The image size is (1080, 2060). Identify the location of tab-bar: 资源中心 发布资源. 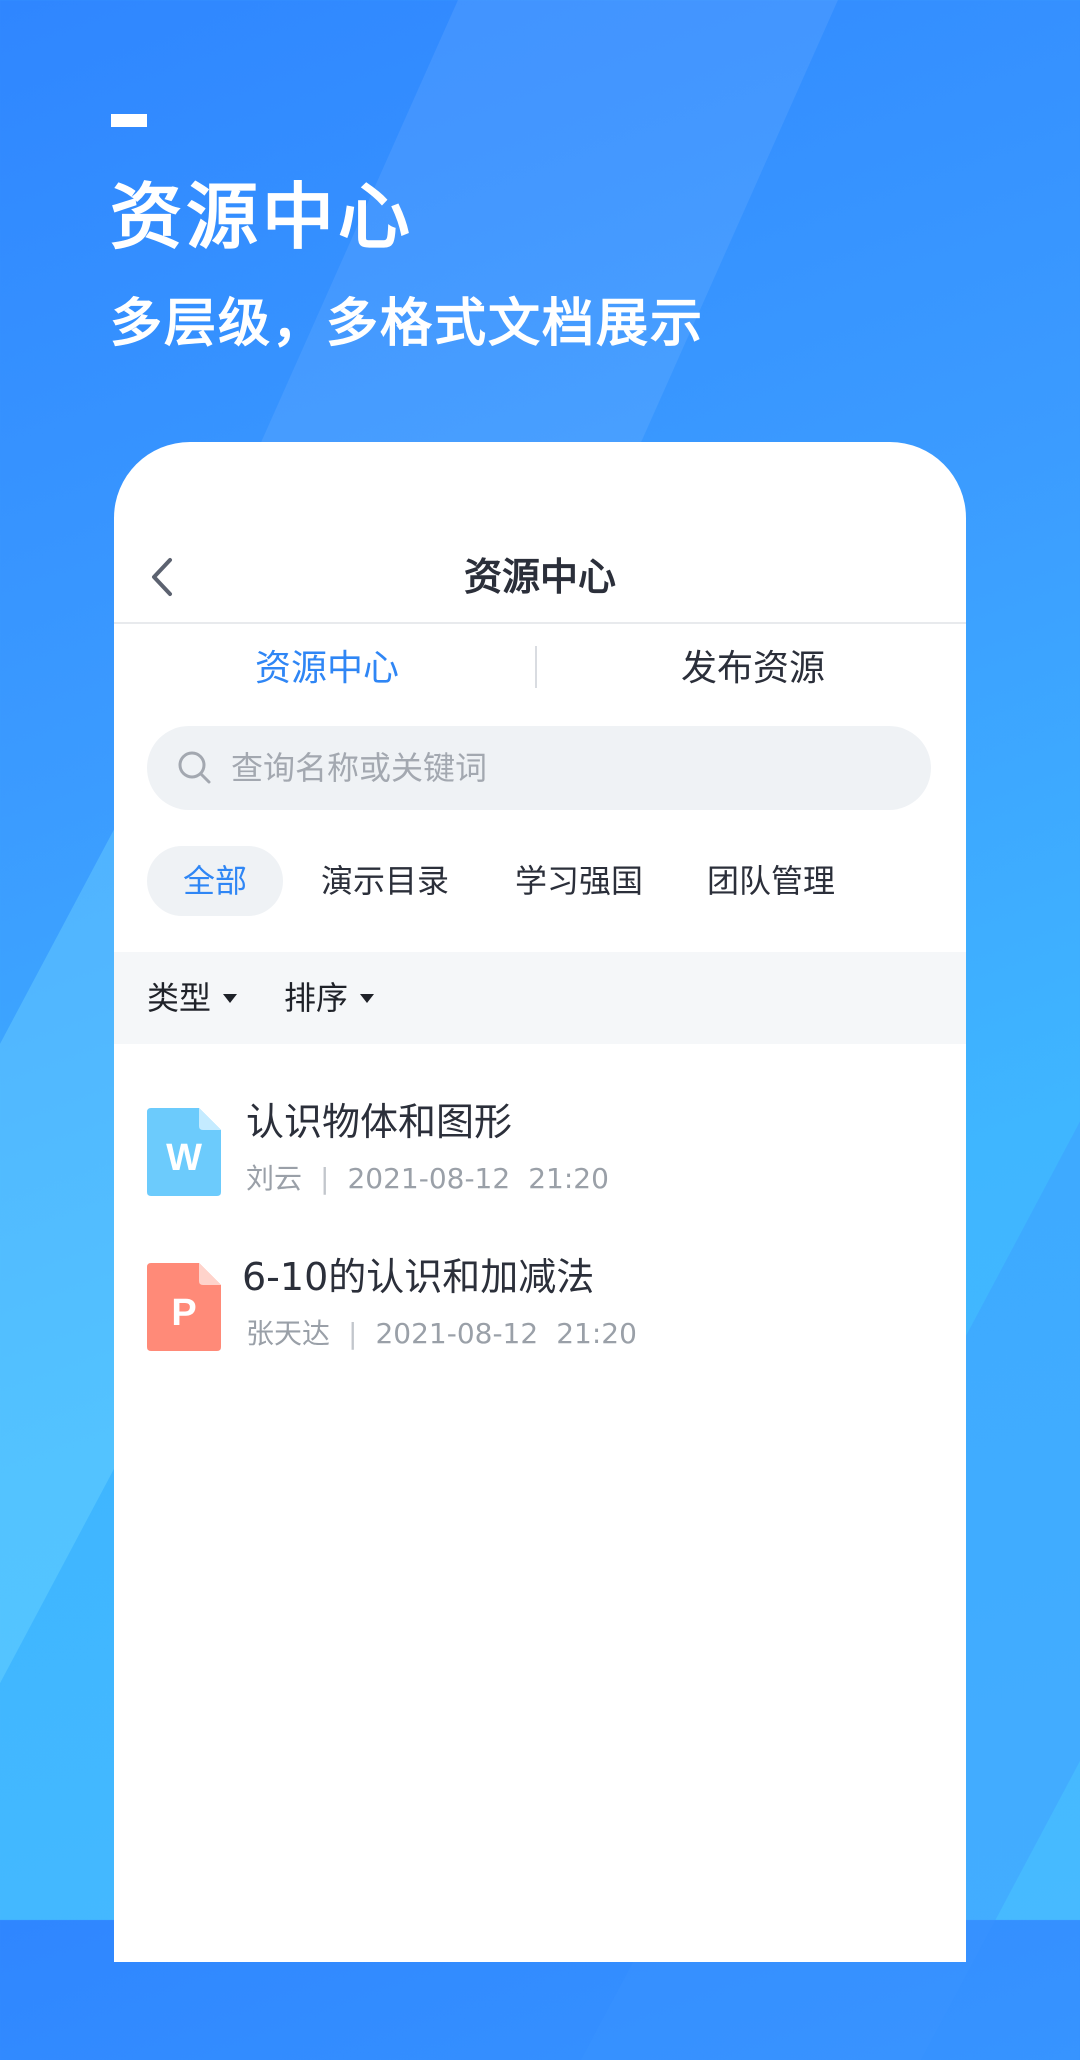
(540, 669).